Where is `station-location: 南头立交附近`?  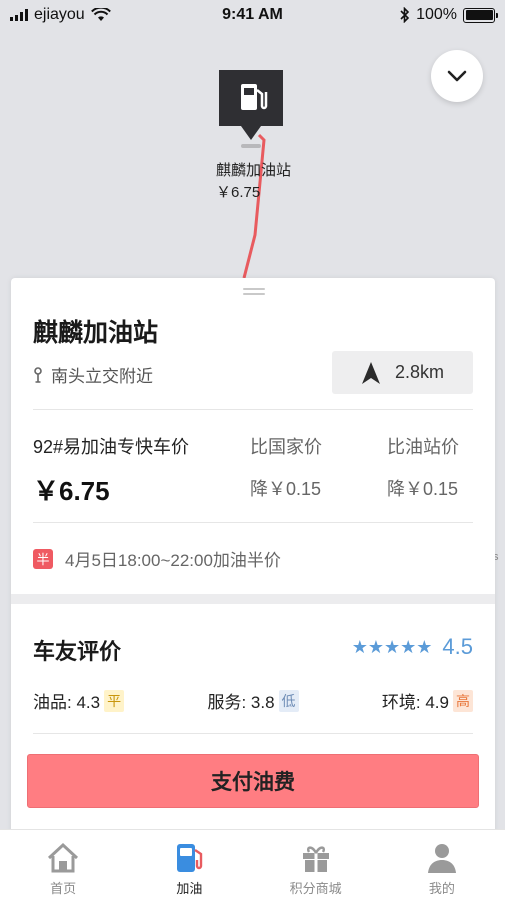
station-location: 南头立交附近 is located at coordinates (93, 374).